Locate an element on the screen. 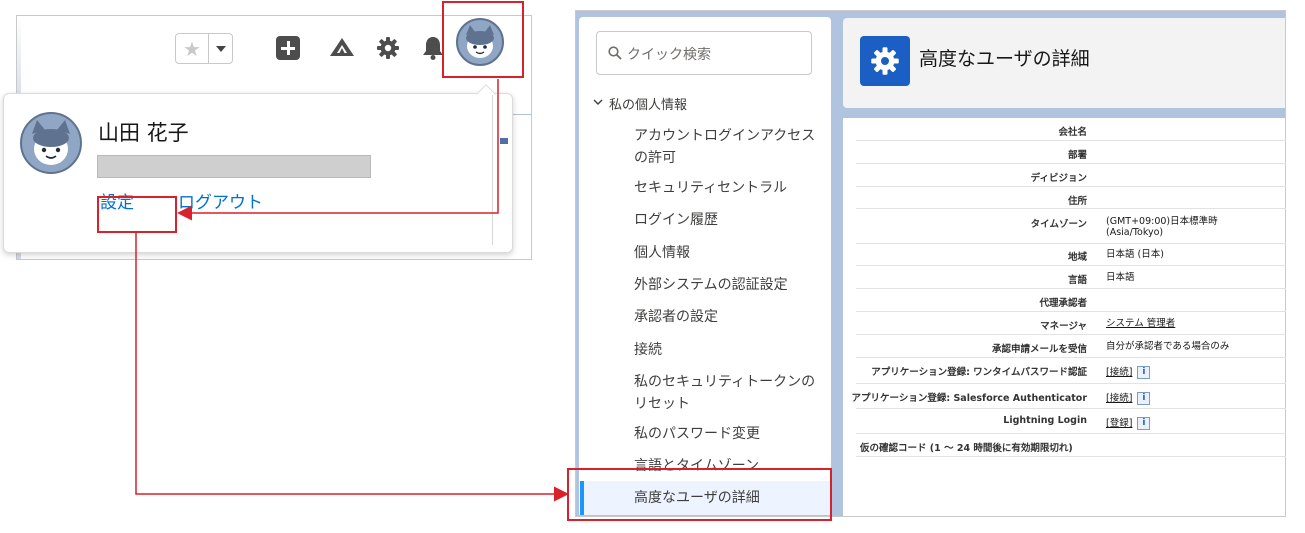 The image size is (1305, 533). value-timezone-id: (Asia/Tokyo) is located at coordinates (1135, 232).